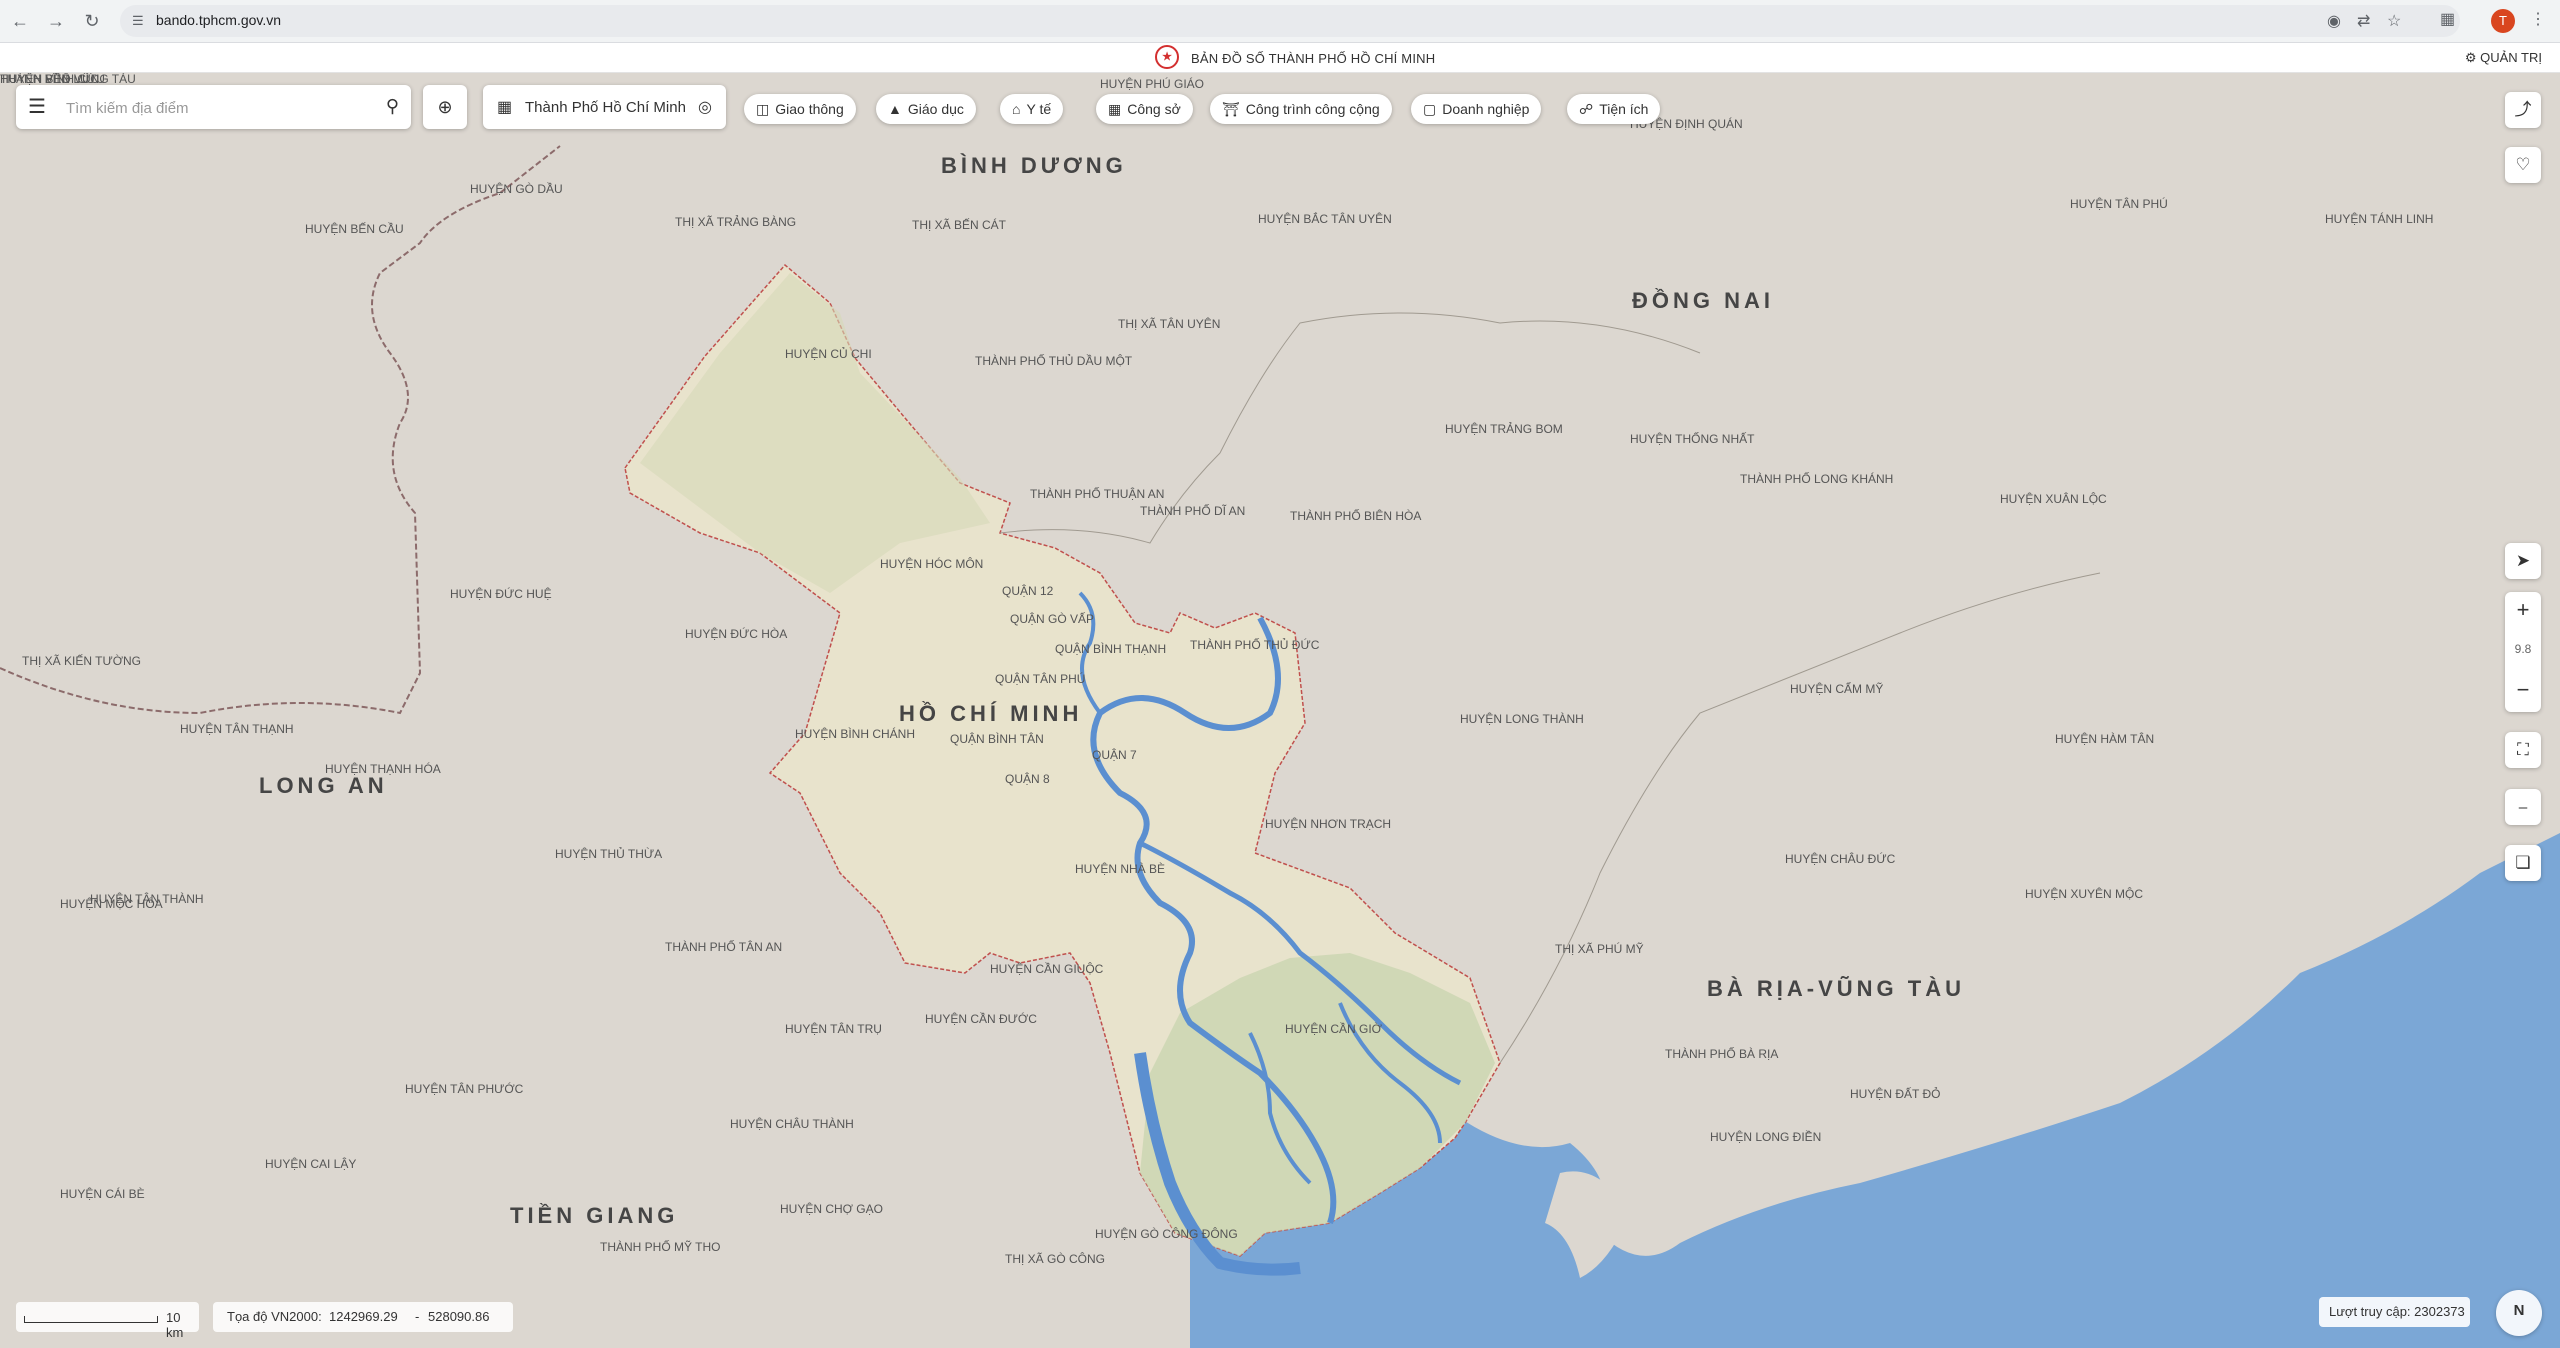 This screenshot has height=1348, width=2560. I want to click on measure-button: ⎯, so click(2523, 807).